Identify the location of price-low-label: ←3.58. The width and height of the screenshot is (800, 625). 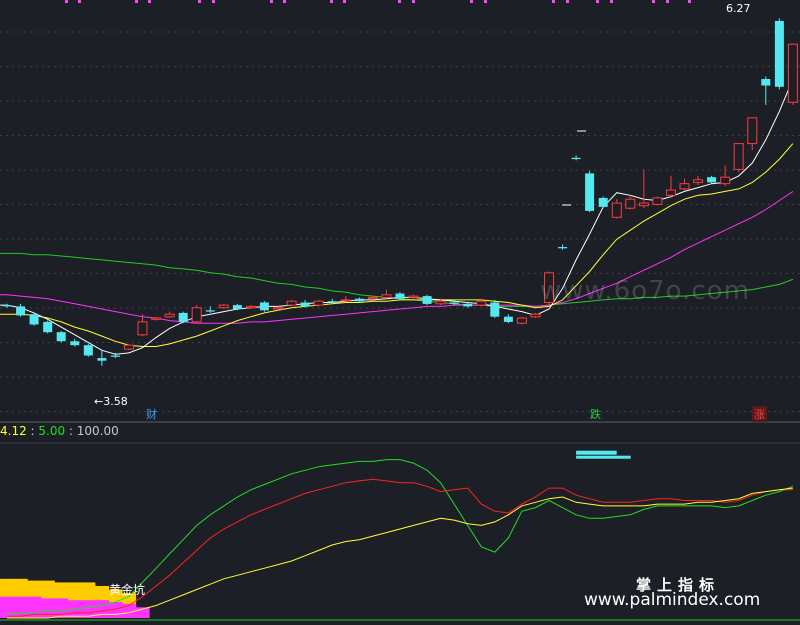
(111, 401).